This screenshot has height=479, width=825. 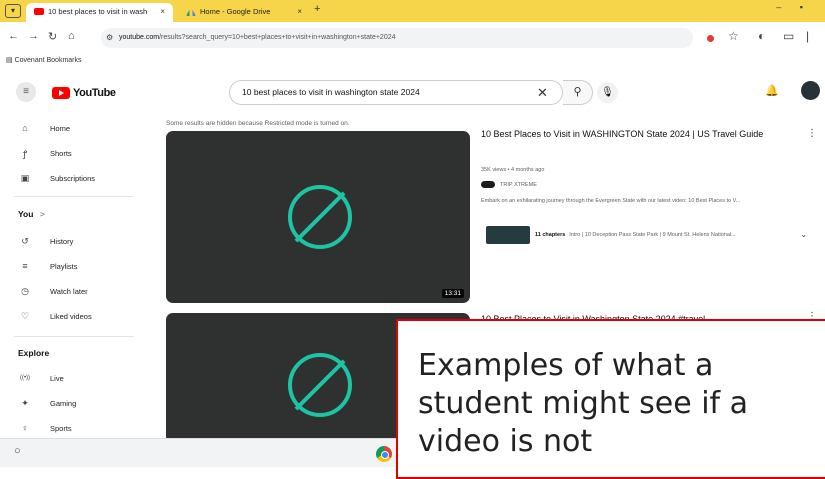 What do you see at coordinates (761, 36) in the screenshot?
I see `extension-icon: ◐` at bounding box center [761, 36].